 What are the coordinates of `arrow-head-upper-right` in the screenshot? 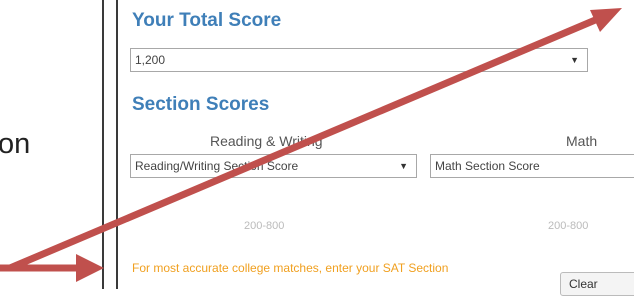 It's located at (606, 20).